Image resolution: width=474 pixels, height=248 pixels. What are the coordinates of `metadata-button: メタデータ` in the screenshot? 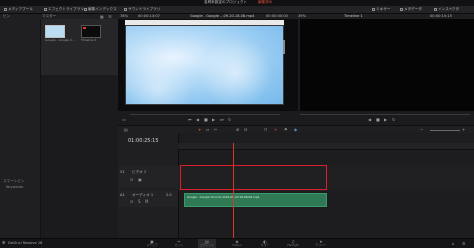 It's located at (411, 9).